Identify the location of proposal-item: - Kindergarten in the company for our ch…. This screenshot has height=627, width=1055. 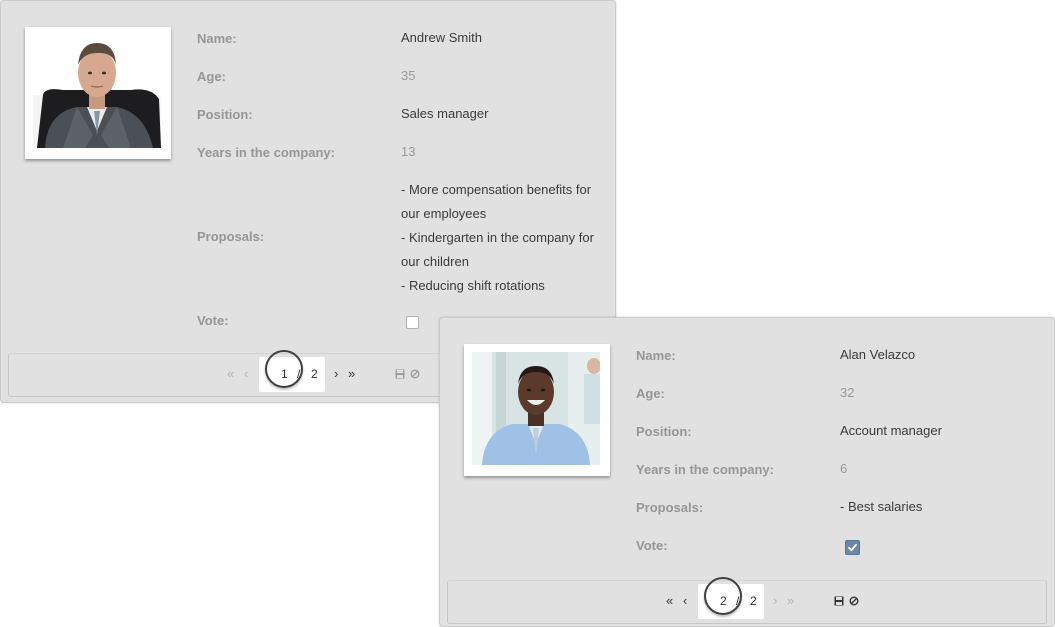
(497, 249).